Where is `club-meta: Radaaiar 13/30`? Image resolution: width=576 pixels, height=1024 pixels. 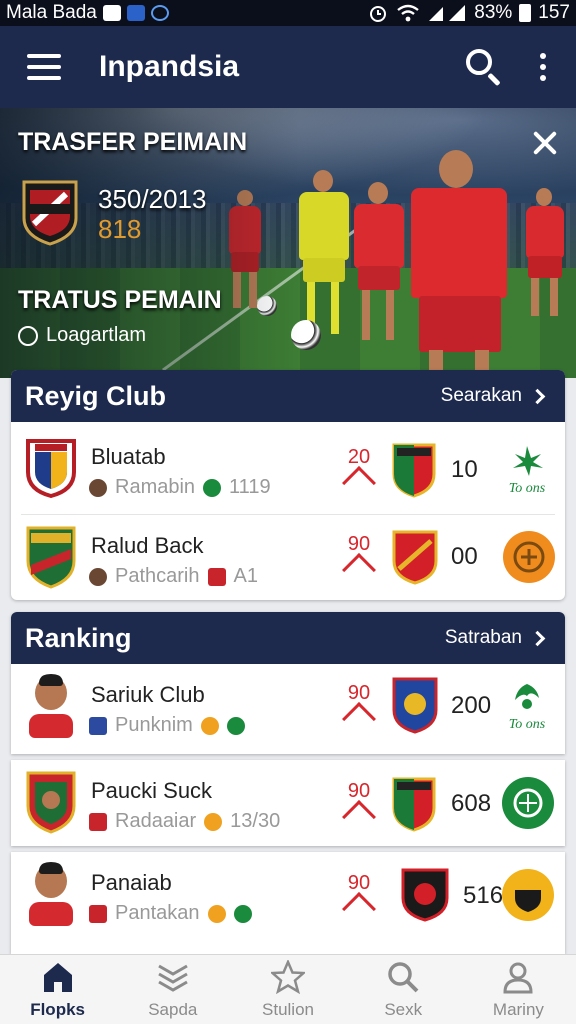
club-meta: Radaaiar 13/30 is located at coordinates (184, 821).